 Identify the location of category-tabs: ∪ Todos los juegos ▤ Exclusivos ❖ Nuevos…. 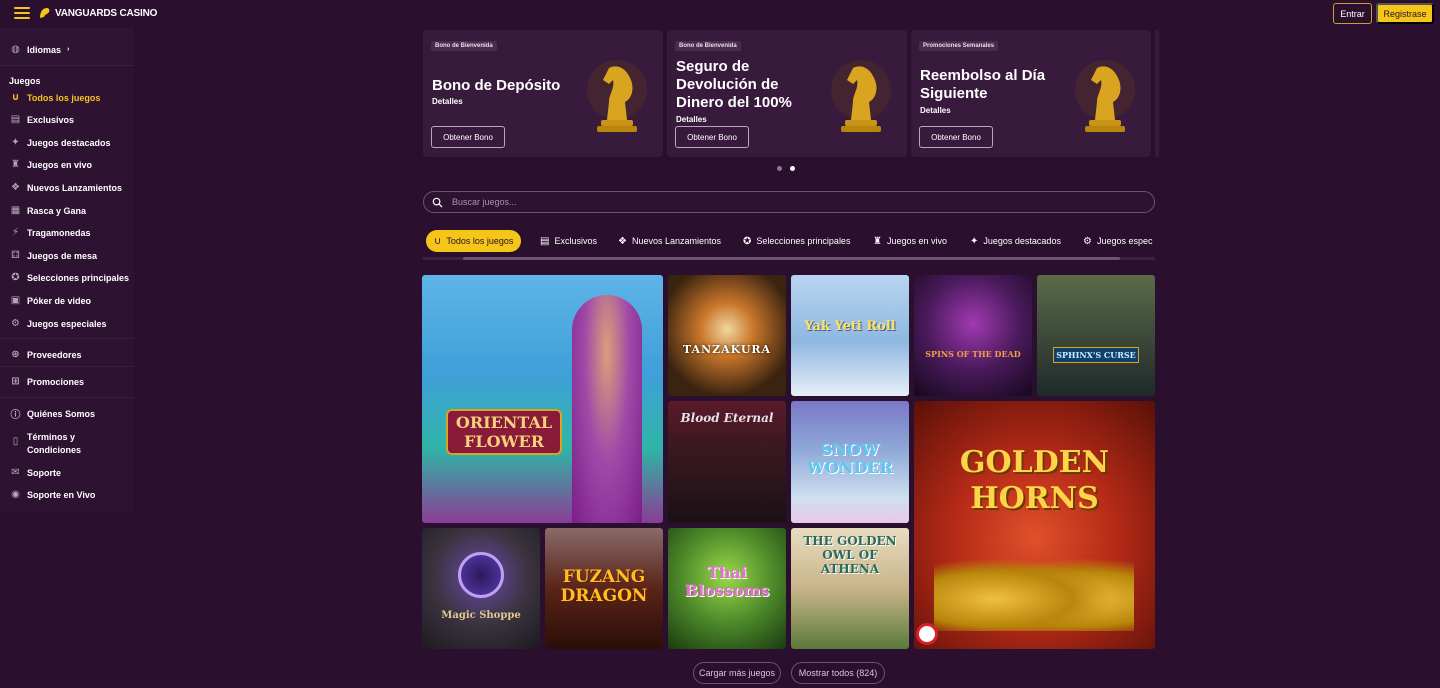
(789, 241).